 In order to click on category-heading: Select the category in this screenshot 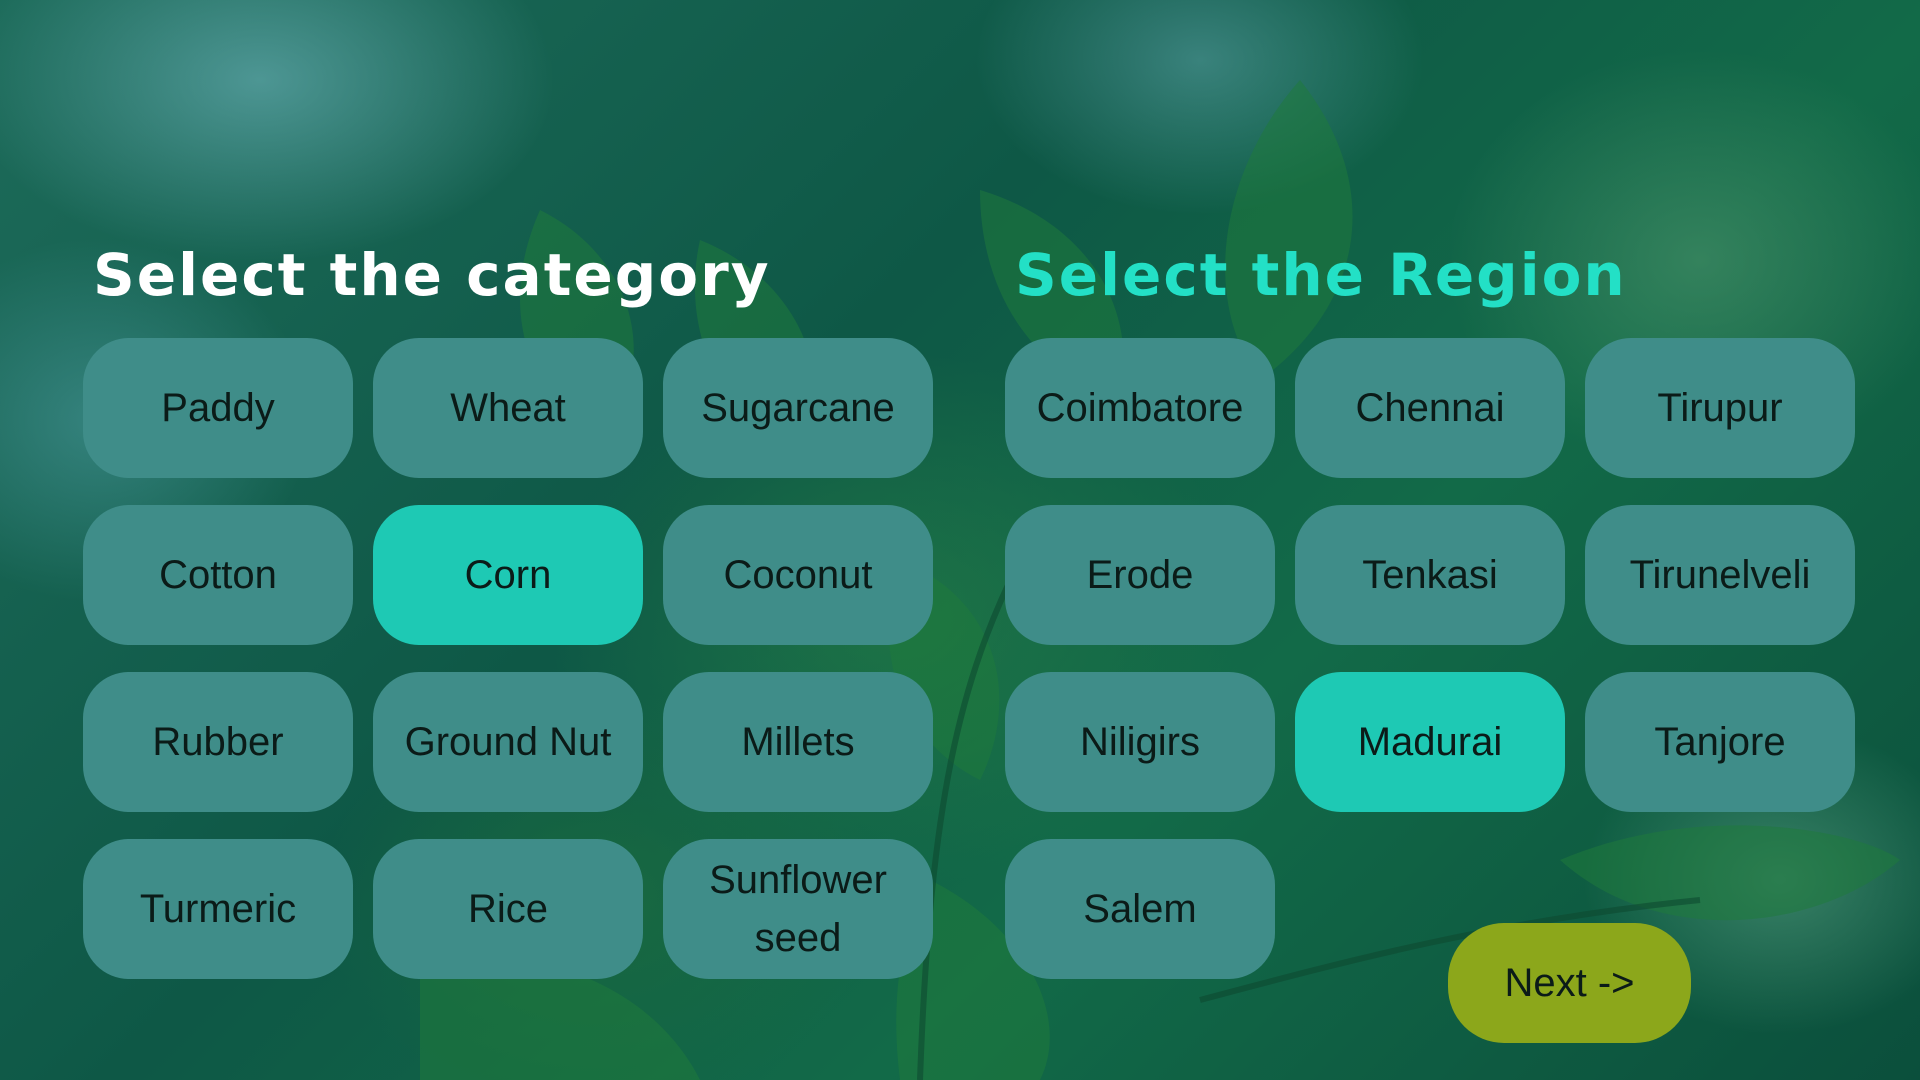, I will do `click(432, 275)`.